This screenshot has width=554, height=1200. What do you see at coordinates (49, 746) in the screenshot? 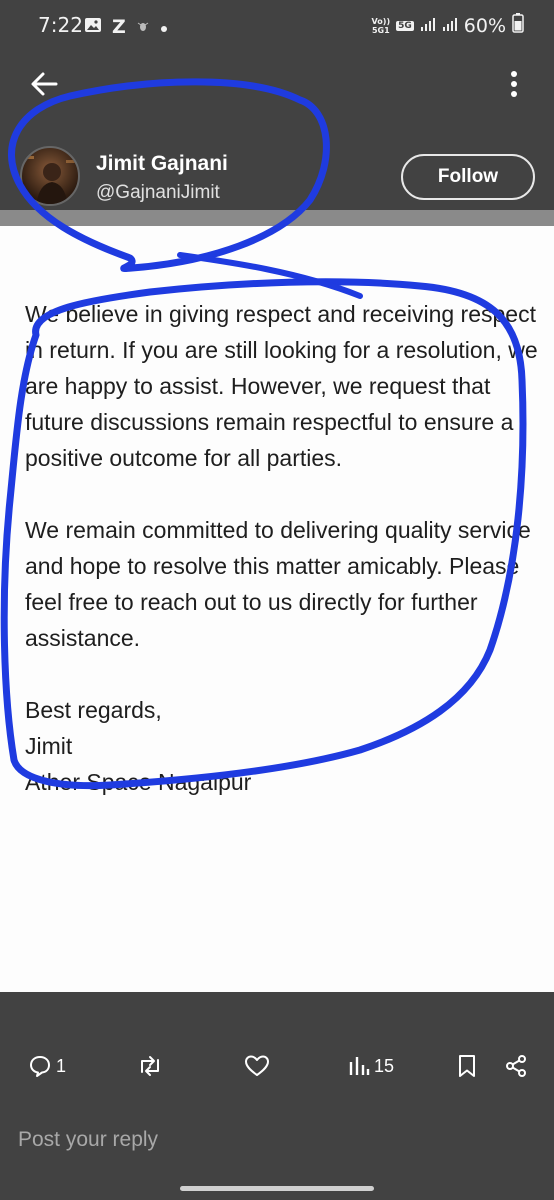
I see `post-signer: Jimit` at bounding box center [49, 746].